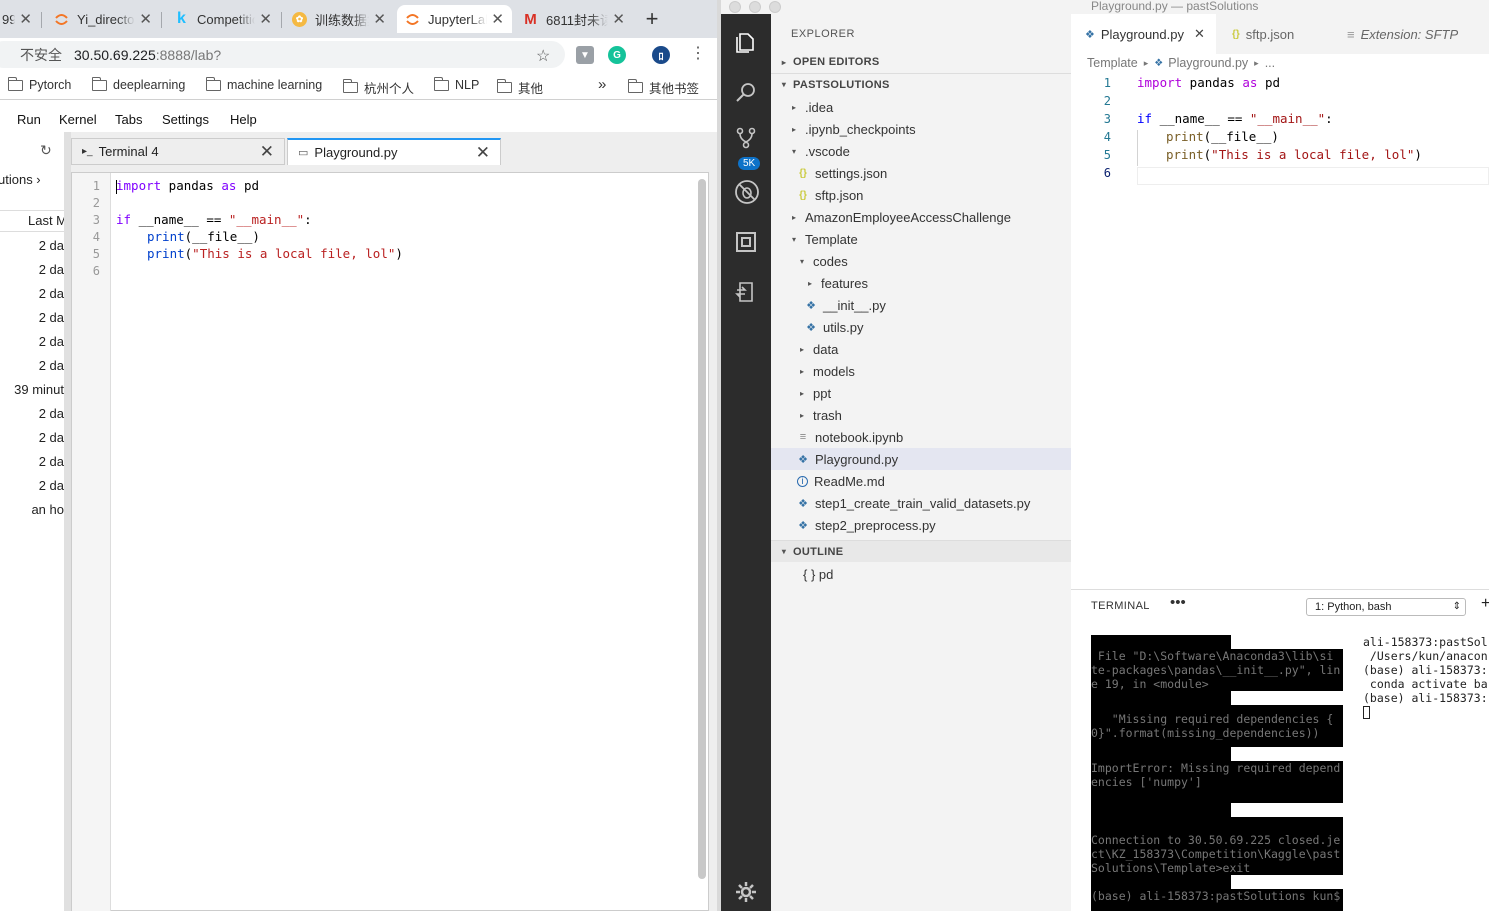 The height and width of the screenshot is (911, 1489). I want to click on tab-playground-py: ▭ Playground.py ✕, so click(394, 151).